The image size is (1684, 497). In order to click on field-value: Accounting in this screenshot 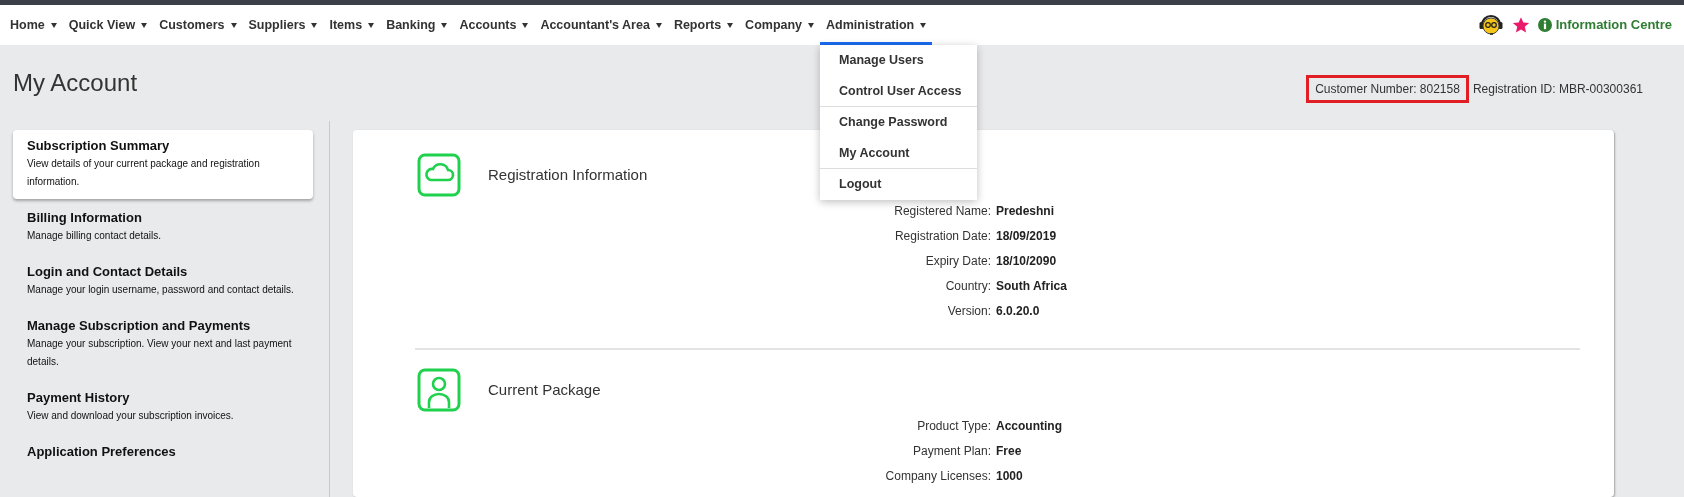, I will do `click(1029, 426)`.